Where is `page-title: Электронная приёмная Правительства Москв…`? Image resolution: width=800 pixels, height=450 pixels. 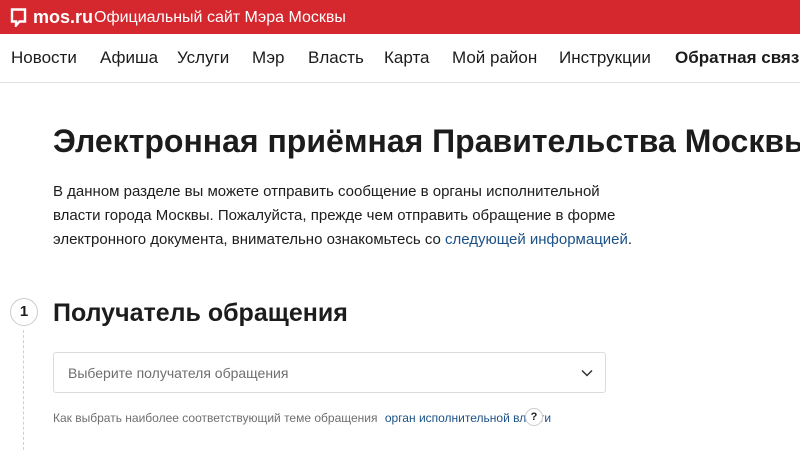
page-title: Электронная приёмная Правительства Москв… is located at coordinates (426, 141).